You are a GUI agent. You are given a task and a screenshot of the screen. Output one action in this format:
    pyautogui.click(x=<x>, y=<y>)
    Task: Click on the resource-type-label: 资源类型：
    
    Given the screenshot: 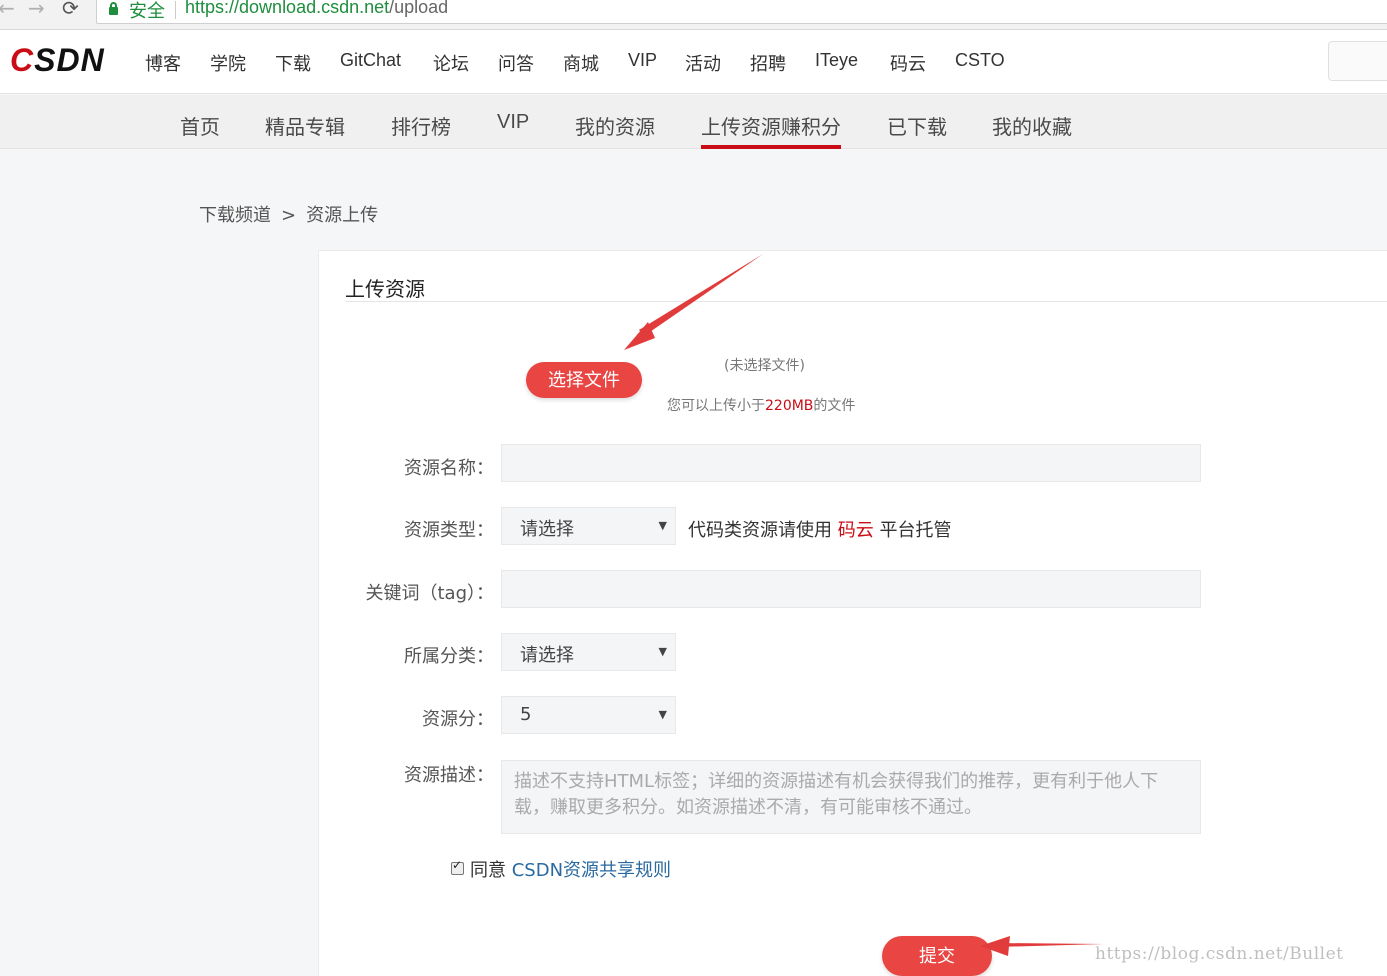 What is the action you would take?
    pyautogui.click(x=449, y=530)
    